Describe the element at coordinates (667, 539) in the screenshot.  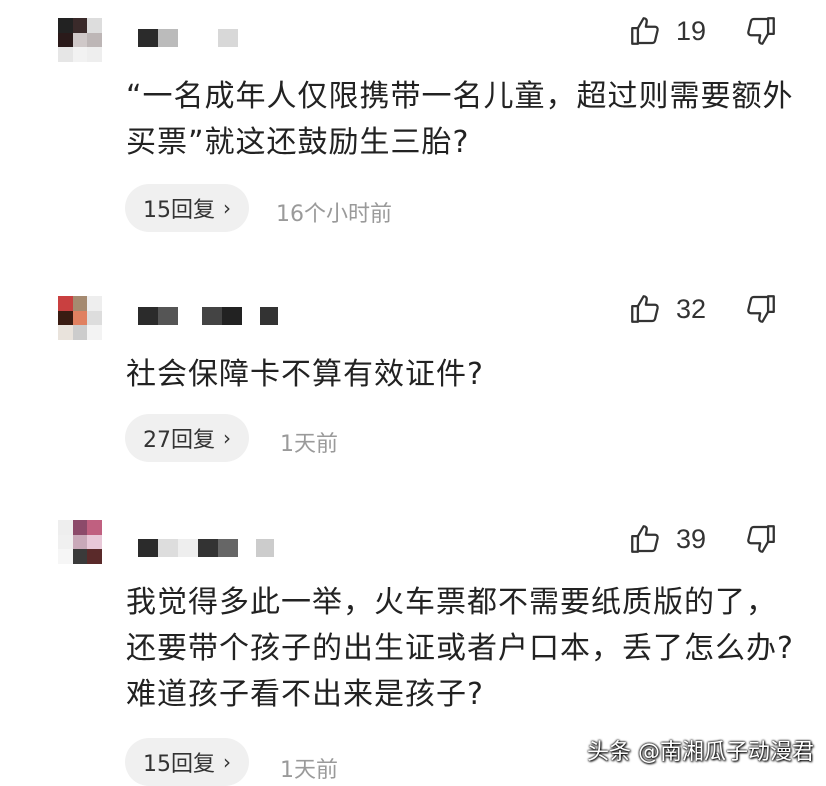
I see `like-button: 39` at that location.